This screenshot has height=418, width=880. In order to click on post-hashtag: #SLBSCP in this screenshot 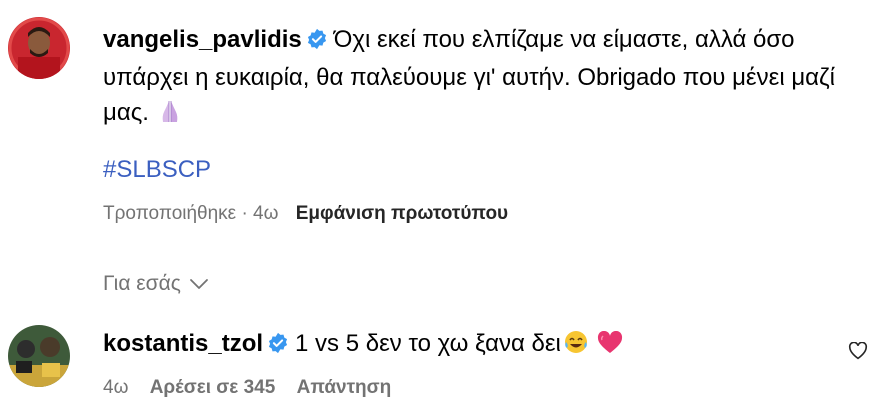, I will do `click(157, 170)`.